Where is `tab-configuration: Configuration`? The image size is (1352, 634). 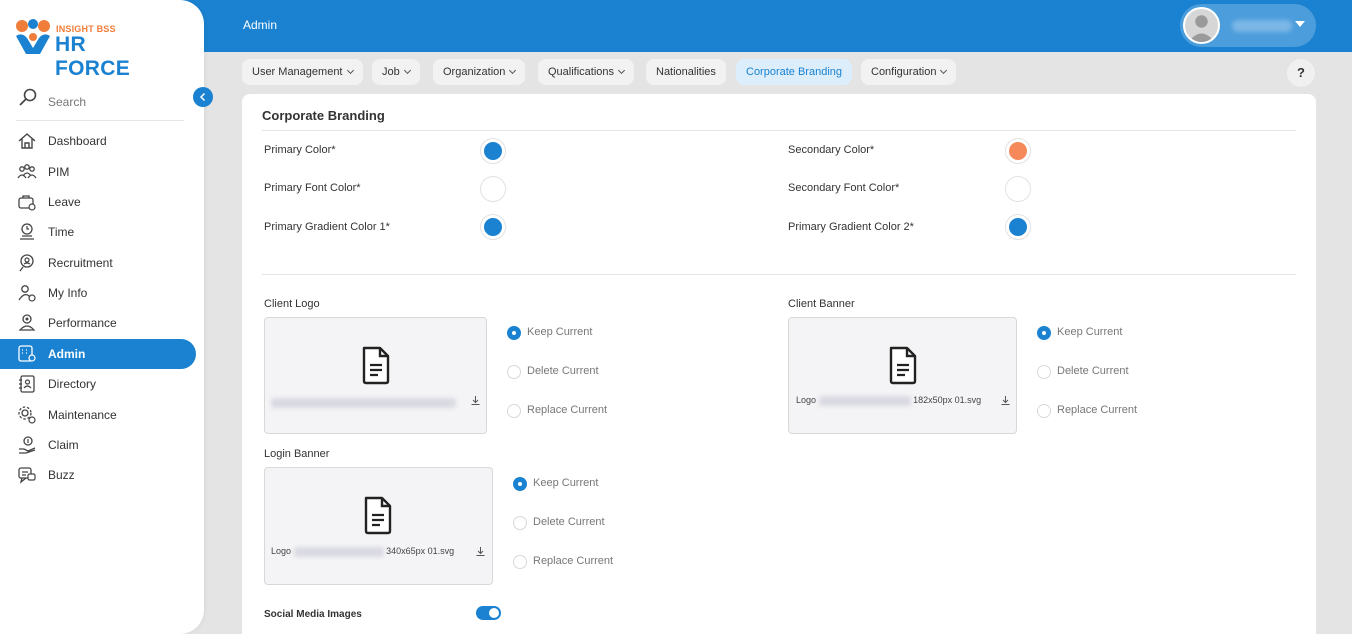
tab-configuration: Configuration is located at coordinates (909, 72).